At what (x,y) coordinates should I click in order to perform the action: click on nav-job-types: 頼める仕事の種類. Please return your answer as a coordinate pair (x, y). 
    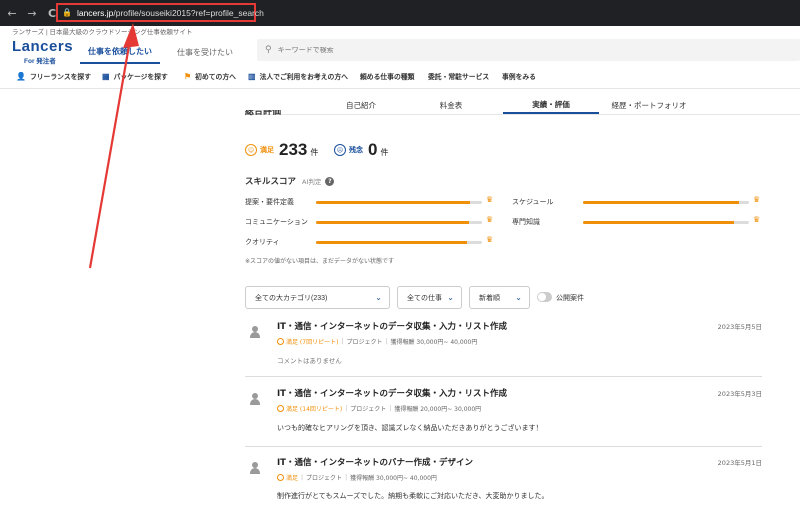
    Looking at the image, I should click on (387, 76).